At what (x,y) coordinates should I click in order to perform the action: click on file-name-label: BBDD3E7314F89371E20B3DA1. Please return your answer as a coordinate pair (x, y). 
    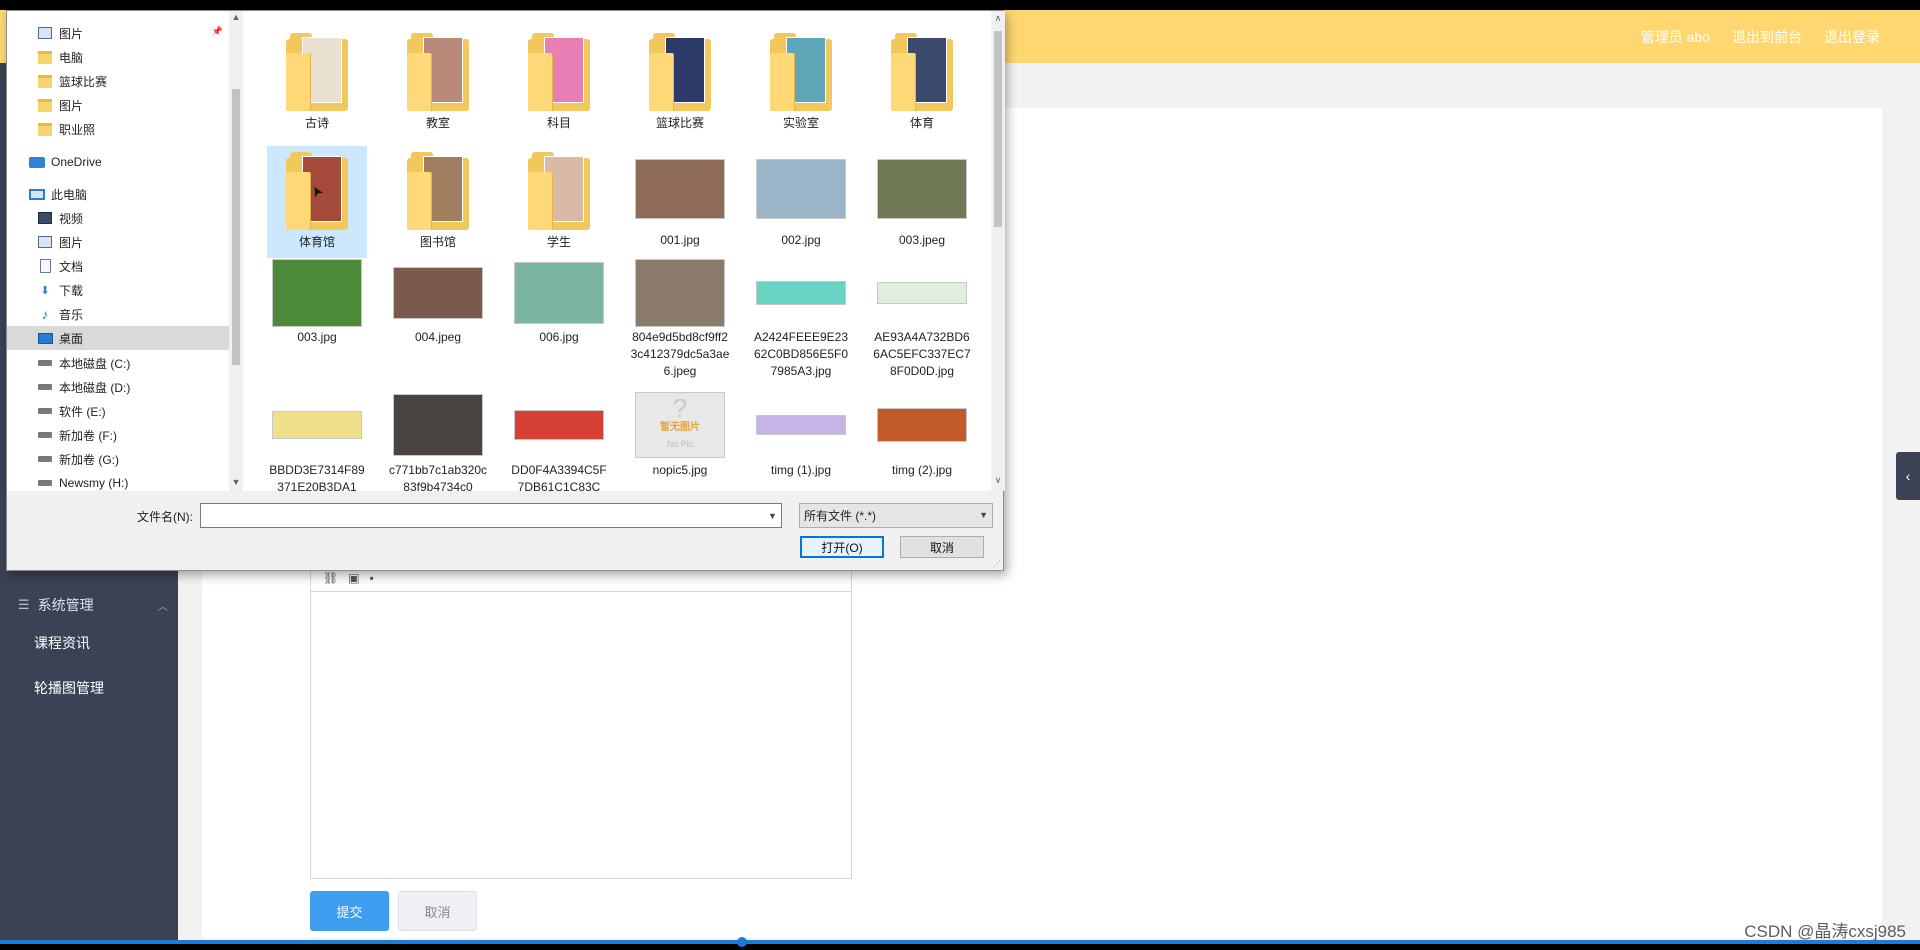
    Looking at the image, I should click on (317, 477).